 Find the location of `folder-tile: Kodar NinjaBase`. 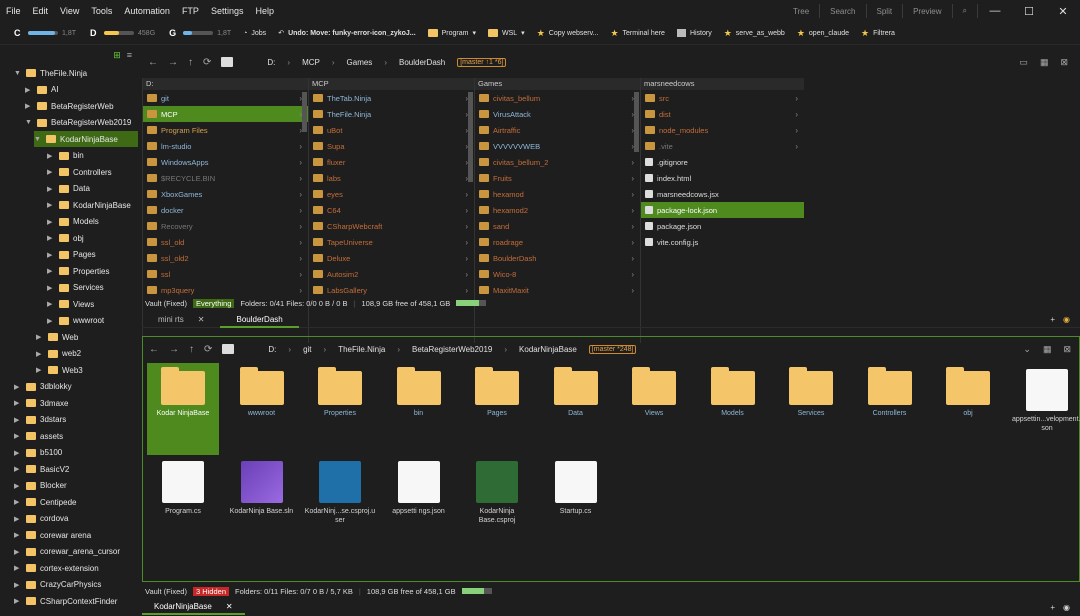

folder-tile: Kodar NinjaBase is located at coordinates (183, 409).